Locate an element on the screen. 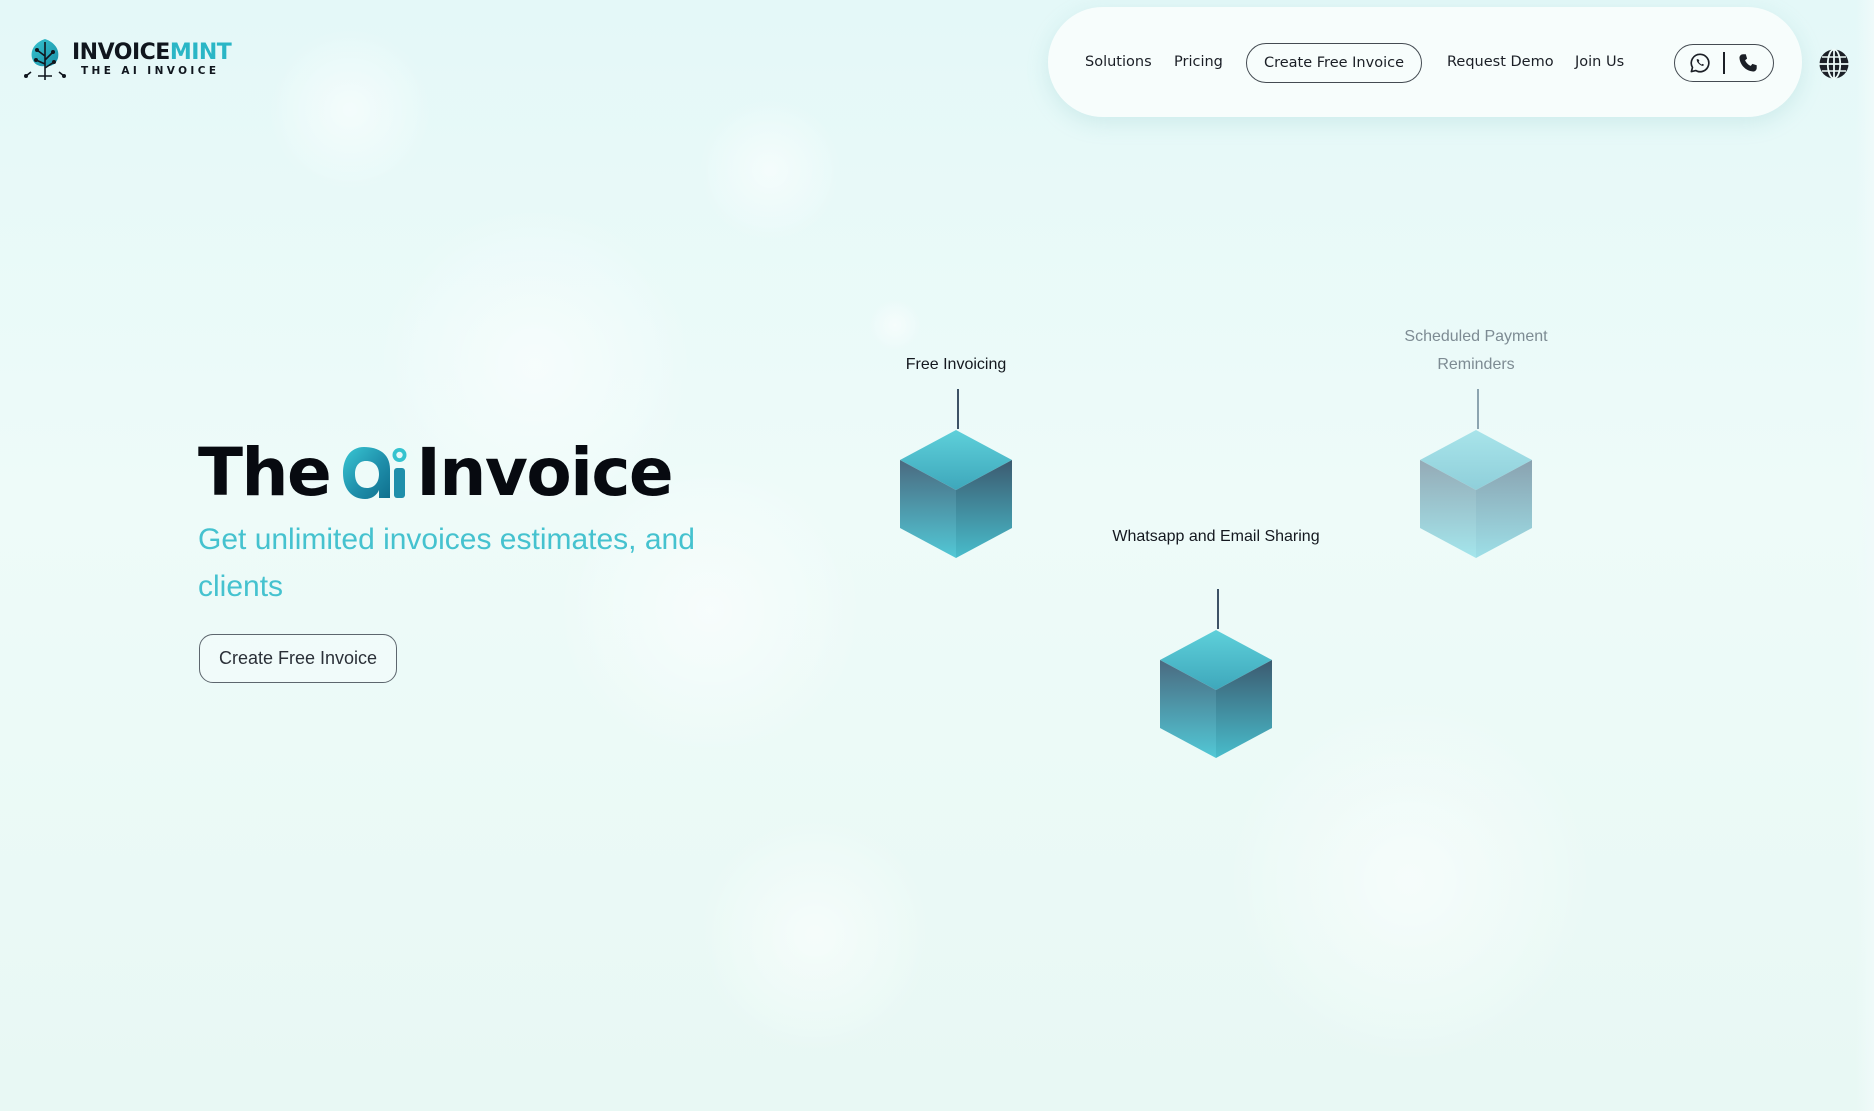  phone-icon is located at coordinates (1748, 63).